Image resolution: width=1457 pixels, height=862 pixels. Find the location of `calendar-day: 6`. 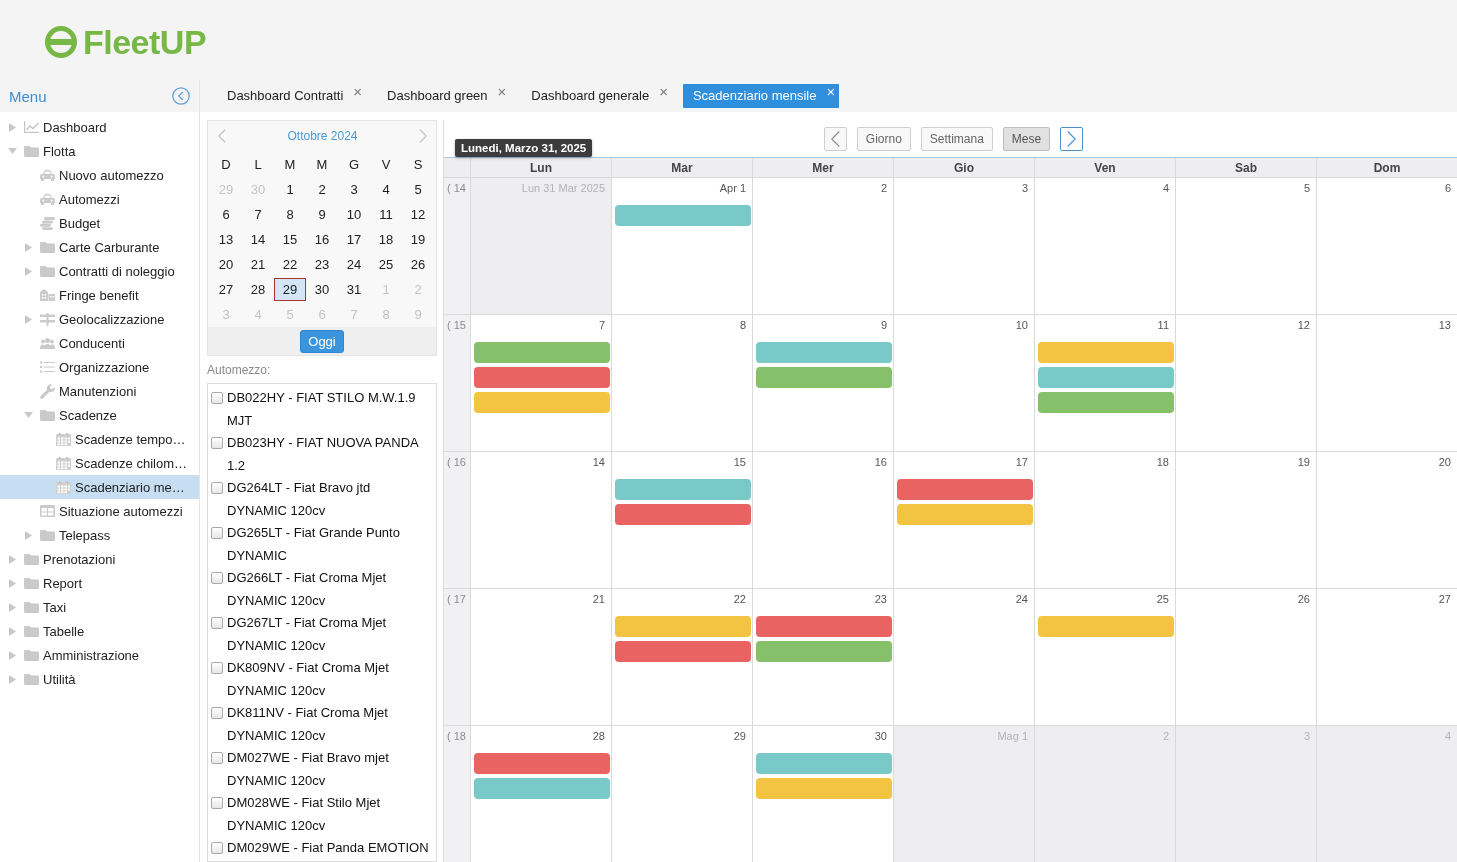

calendar-day: 6 is located at coordinates (226, 214).